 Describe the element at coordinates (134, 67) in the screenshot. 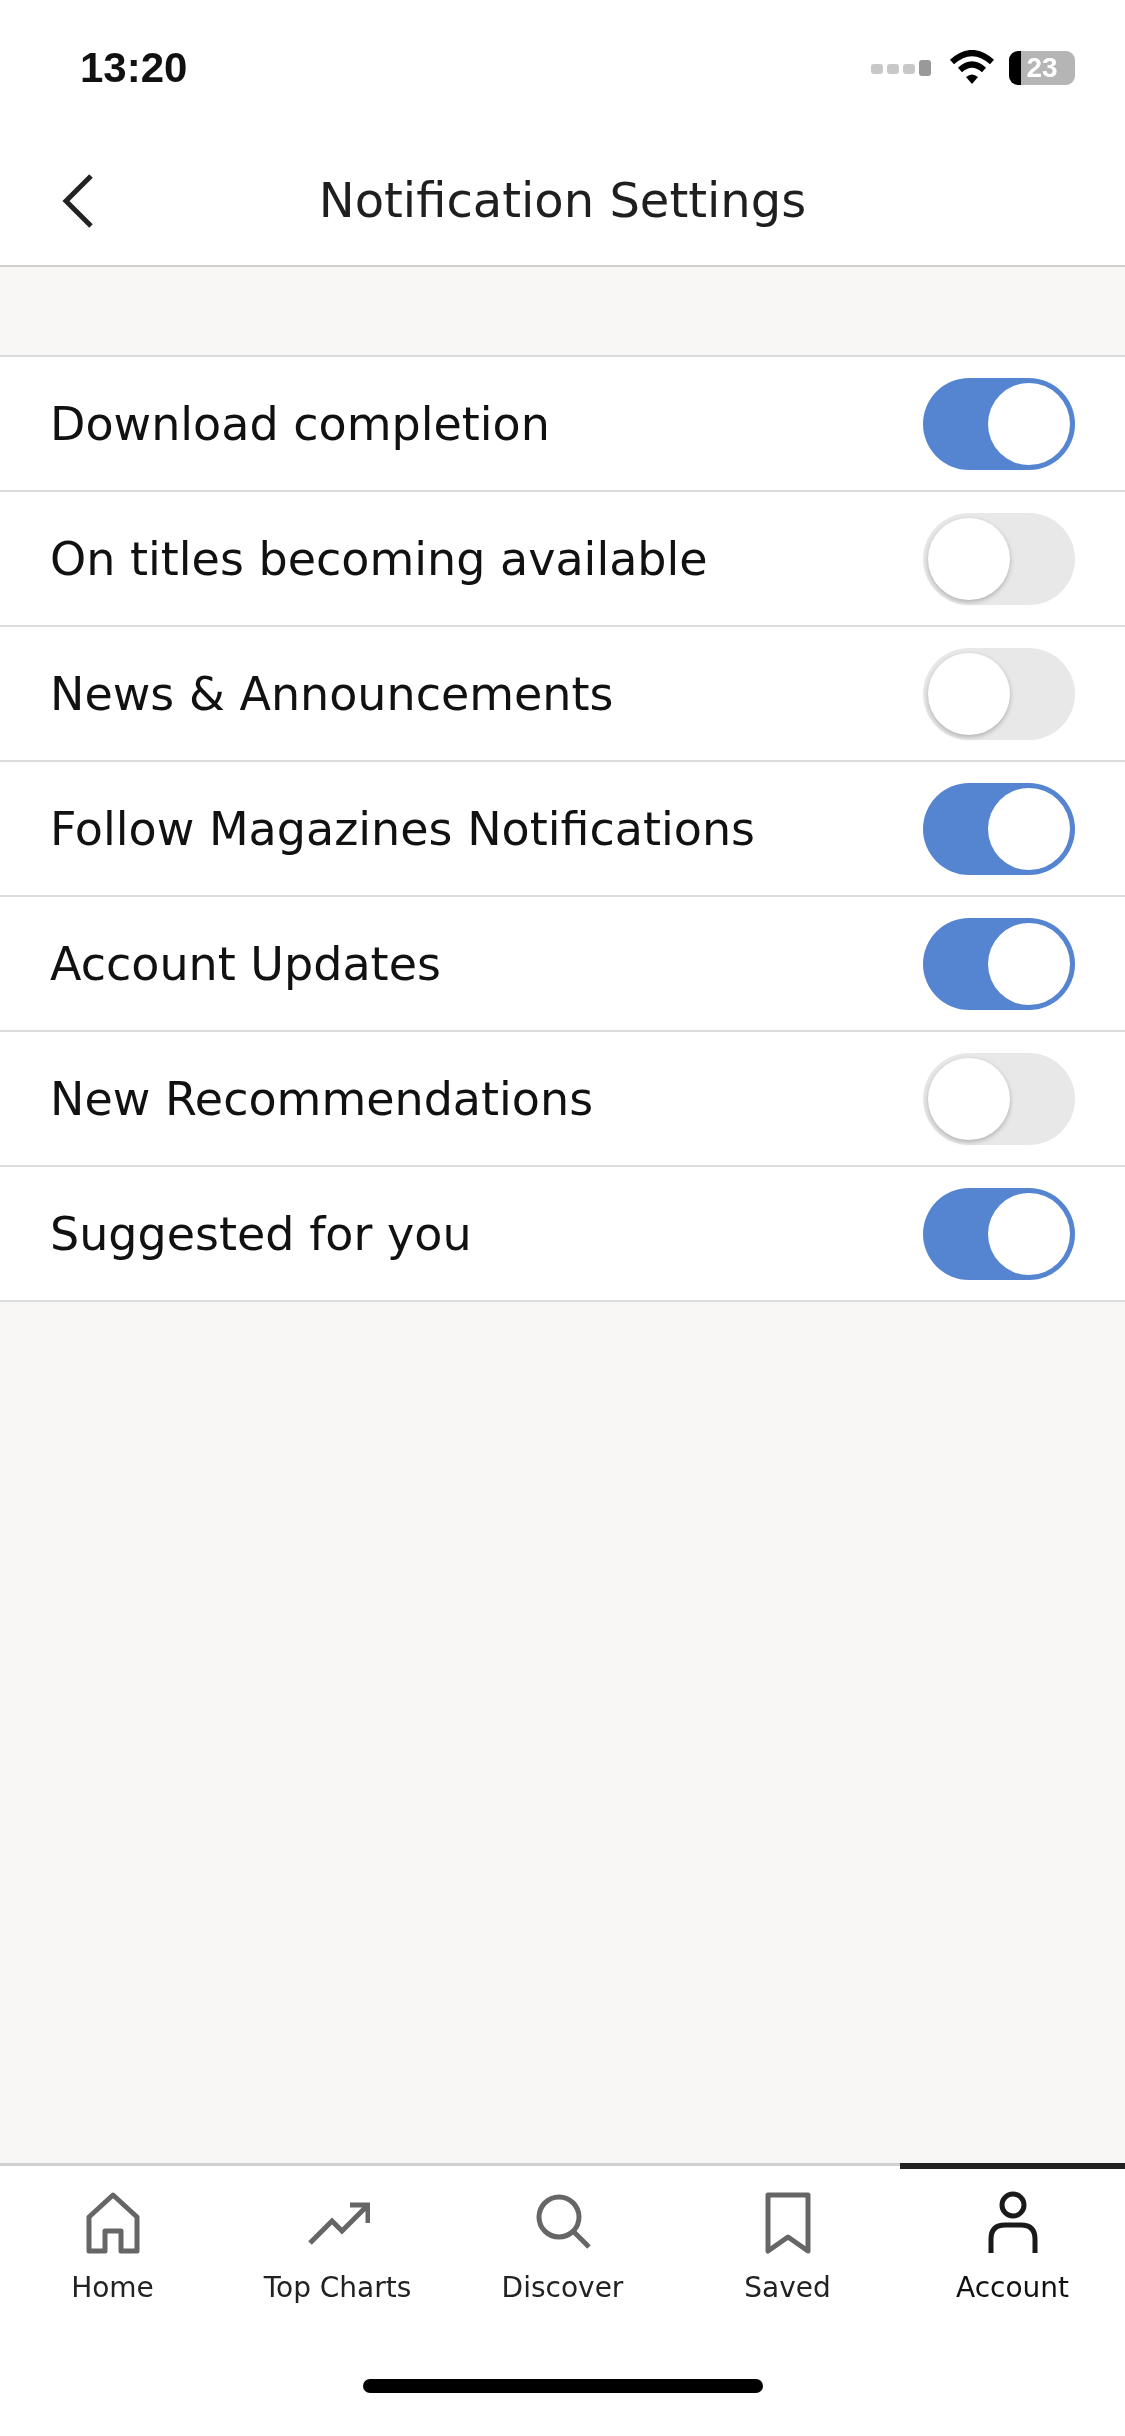

I see `status-time: 13:20` at that location.